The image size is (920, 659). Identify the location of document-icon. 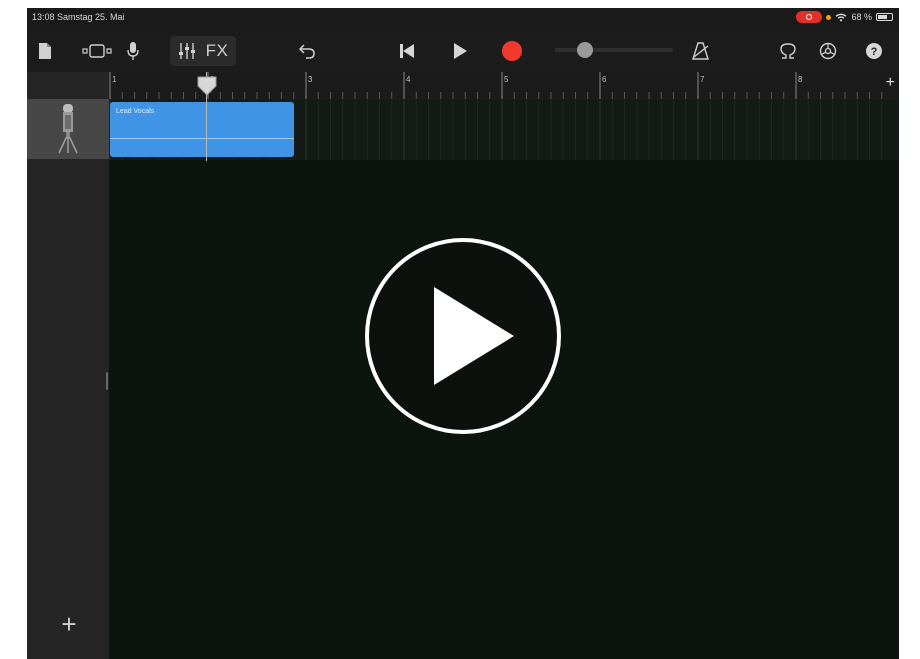
(45, 51).